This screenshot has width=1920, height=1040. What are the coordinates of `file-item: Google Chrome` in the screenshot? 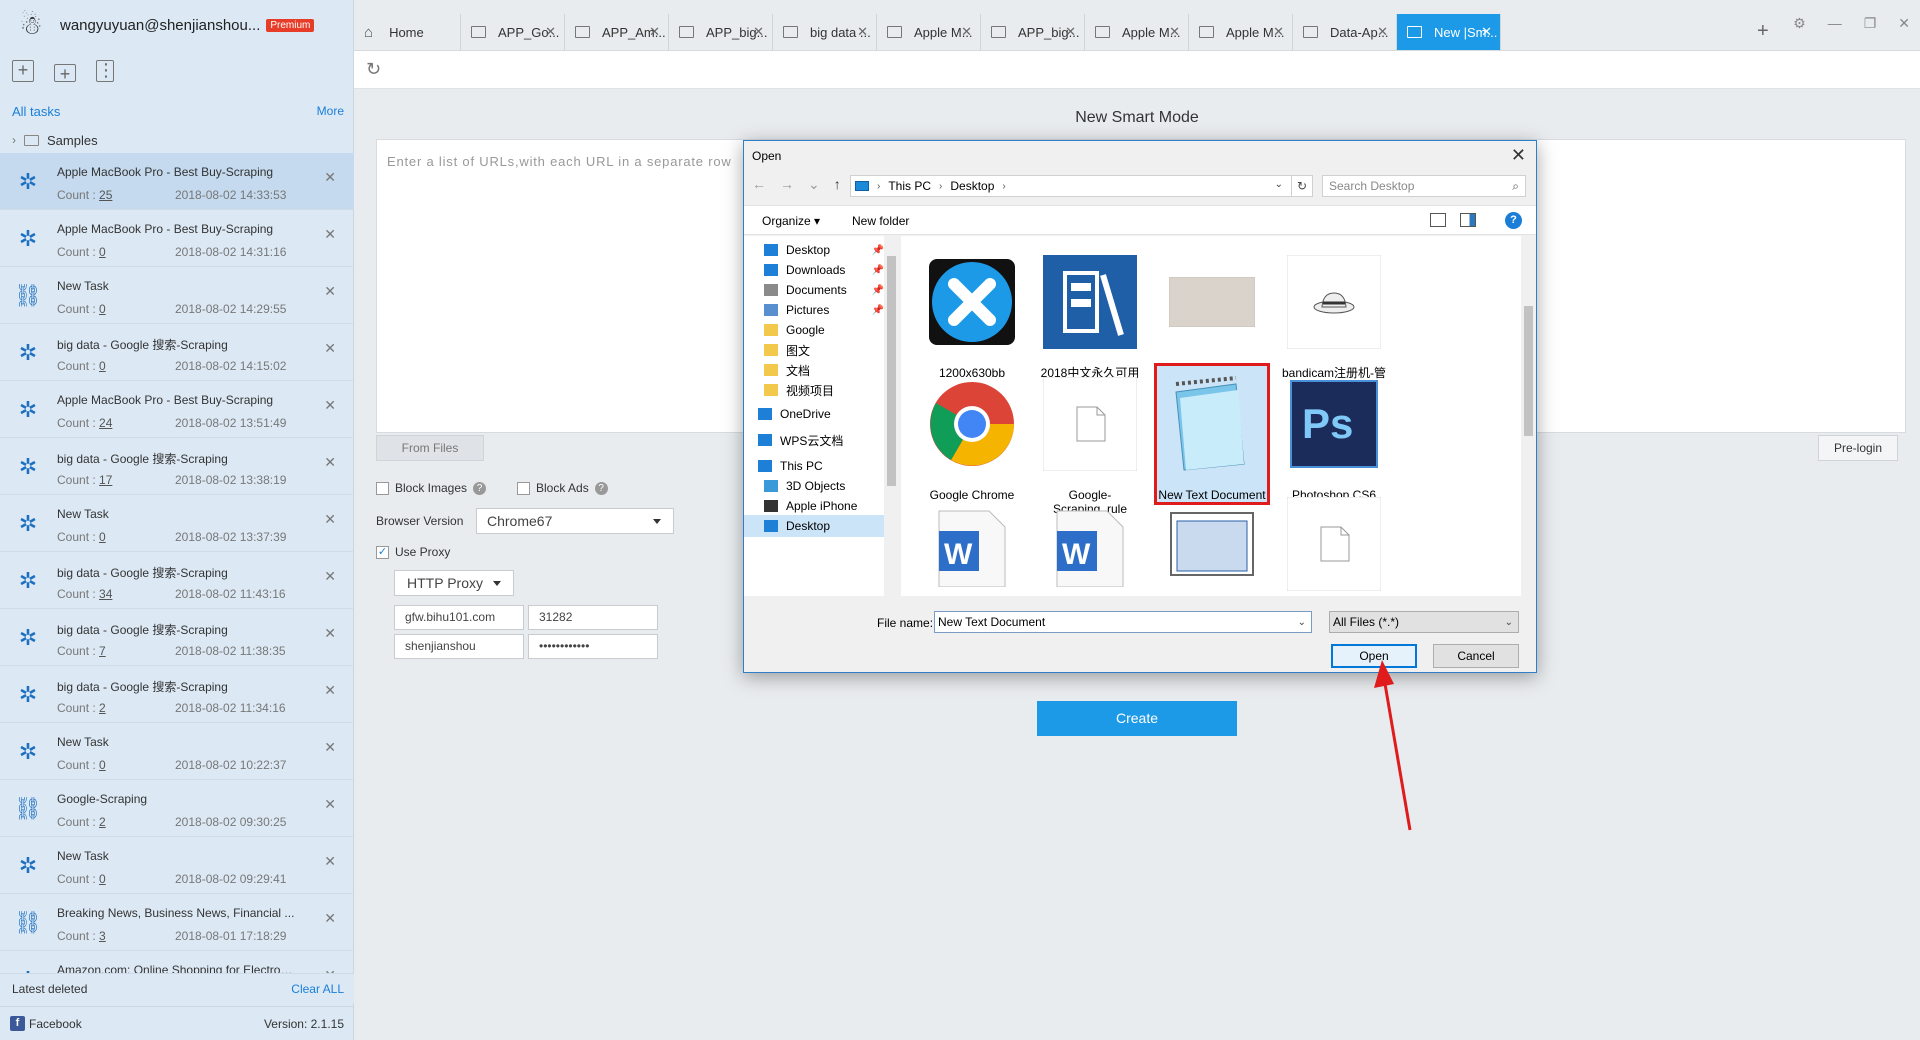 It's located at (972, 434).